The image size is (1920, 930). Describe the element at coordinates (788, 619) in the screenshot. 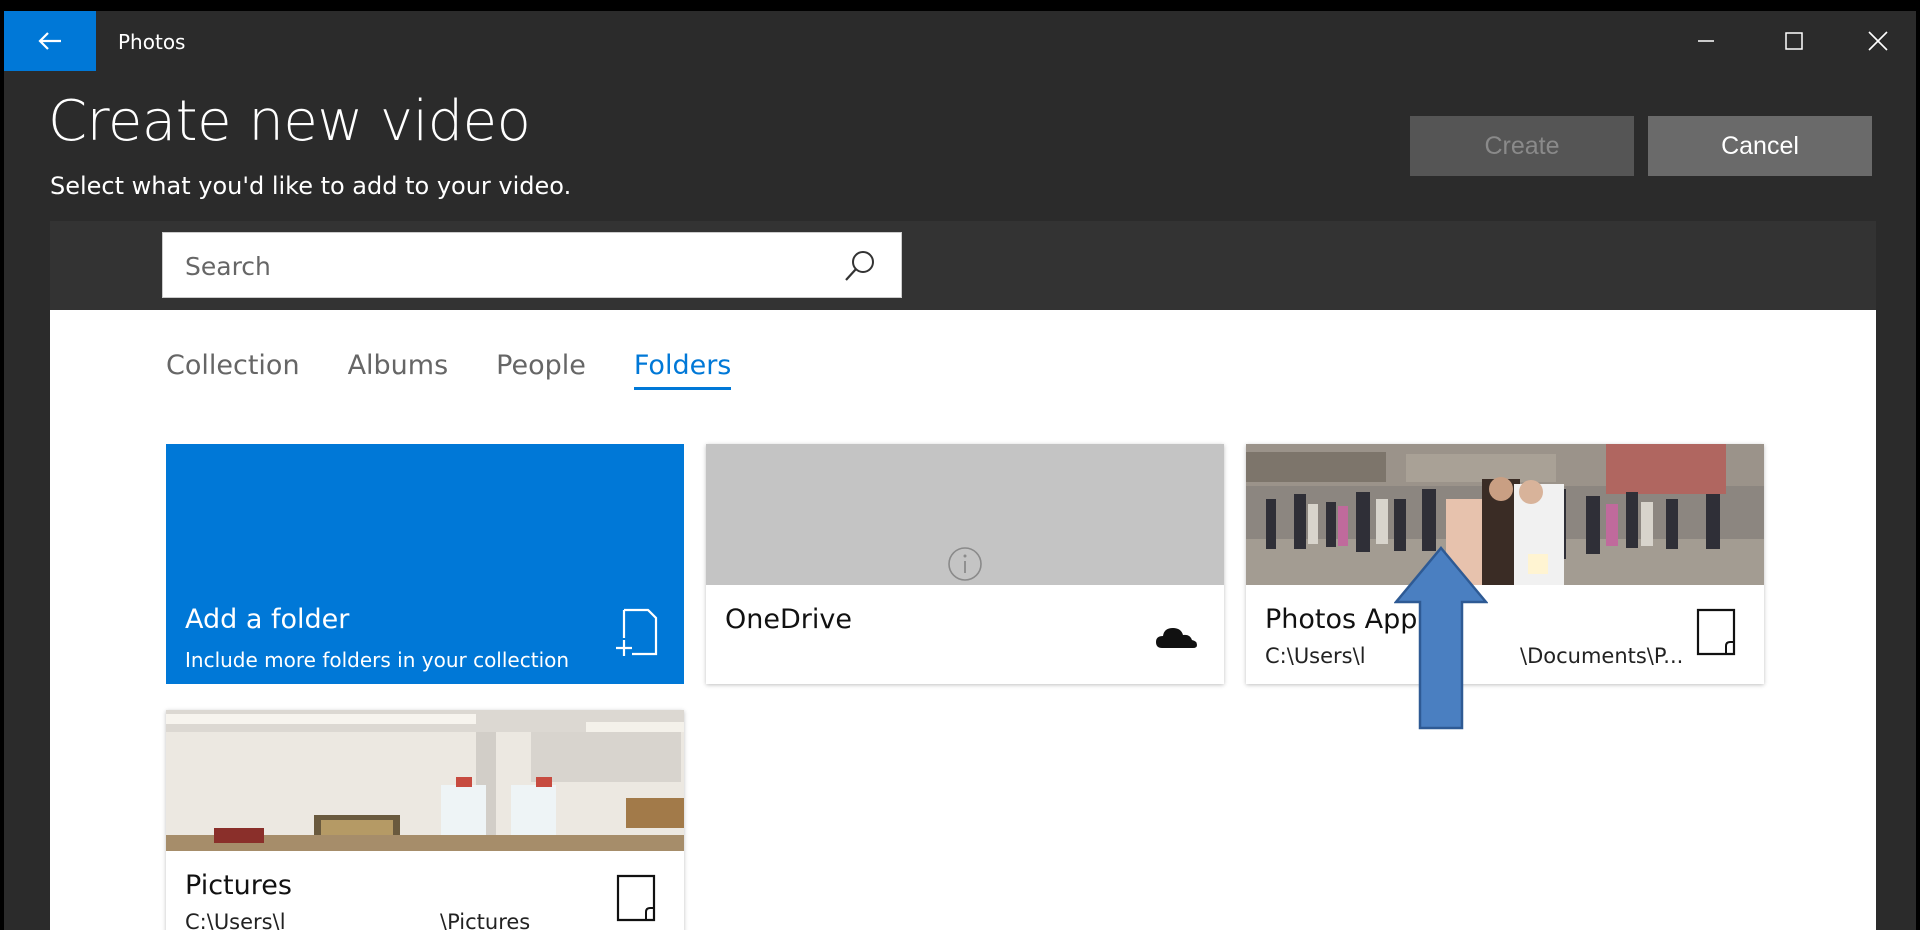

I see `tile-name: OneDrive` at that location.